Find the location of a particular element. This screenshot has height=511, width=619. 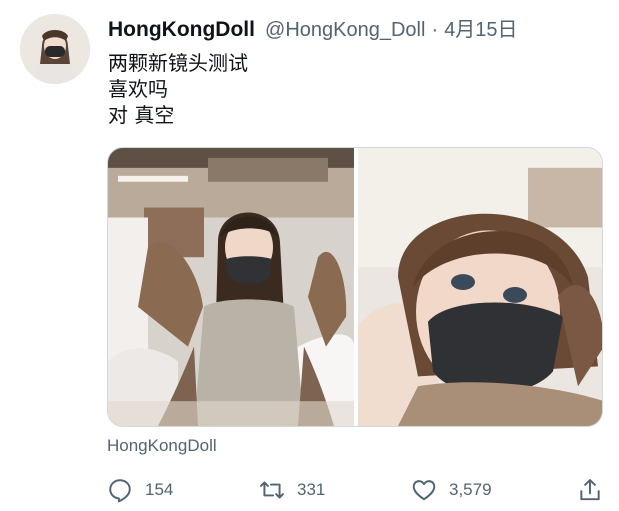

share-button is located at coordinates (590, 490).